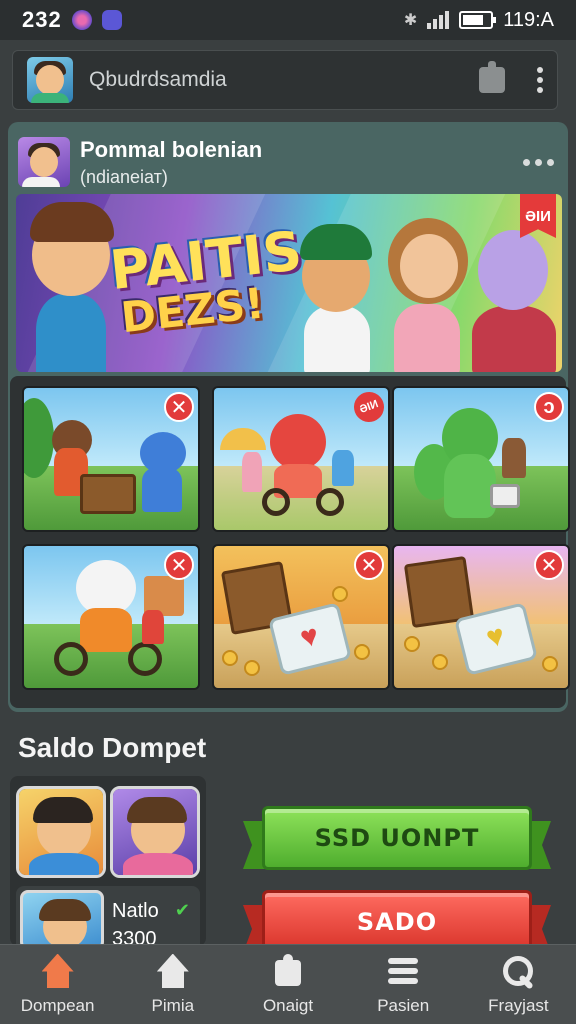  Describe the element at coordinates (182, 910) in the screenshot. I see `check-icon: ✔` at that location.